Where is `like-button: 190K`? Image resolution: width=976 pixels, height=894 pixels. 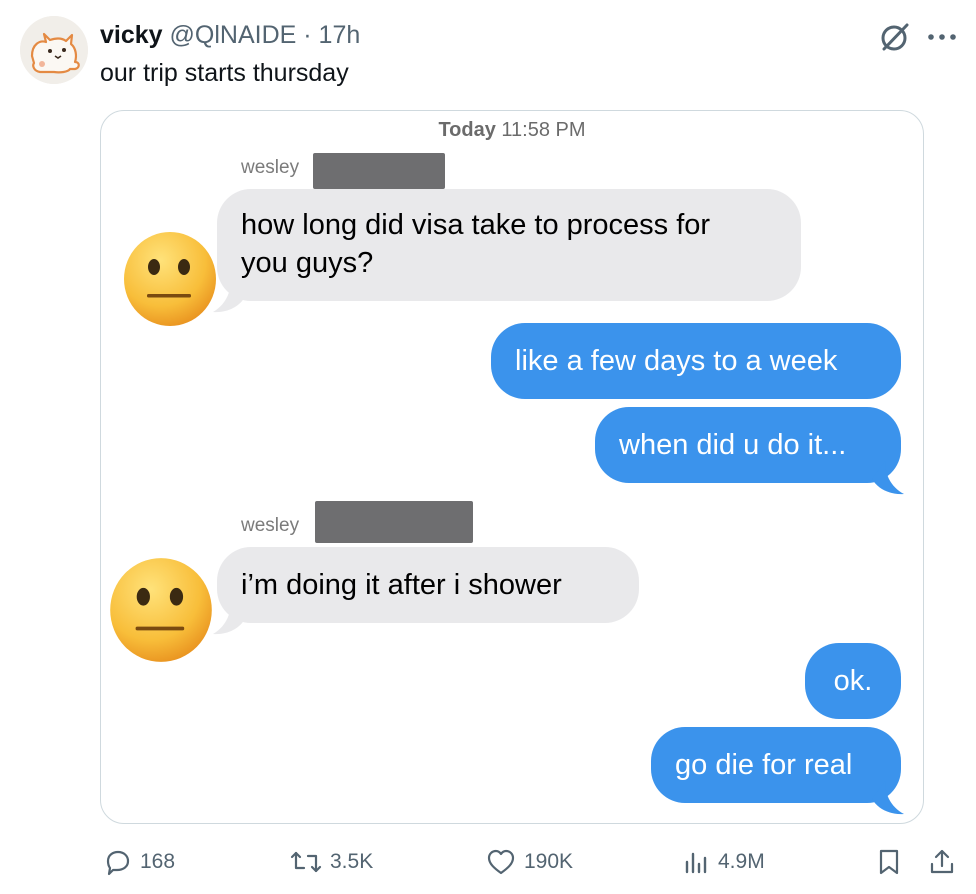
like-button: 190K is located at coordinates (529, 862).